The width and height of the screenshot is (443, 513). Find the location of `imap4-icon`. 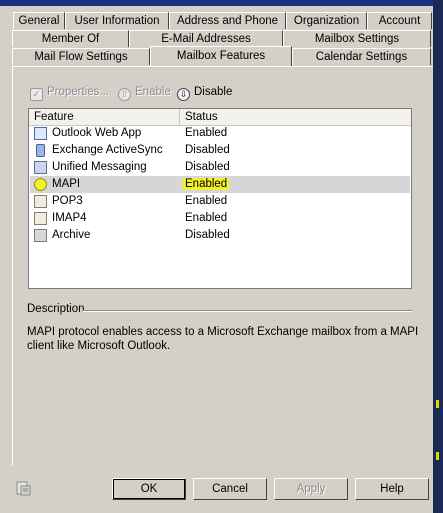

imap4-icon is located at coordinates (40, 218).